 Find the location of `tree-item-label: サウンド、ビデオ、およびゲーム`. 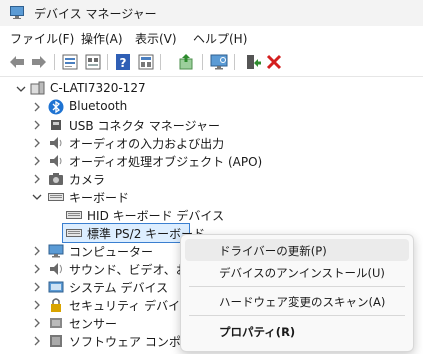

tree-item-label: サウンド、ビデオ、およびゲーム is located at coordinates (124, 270).